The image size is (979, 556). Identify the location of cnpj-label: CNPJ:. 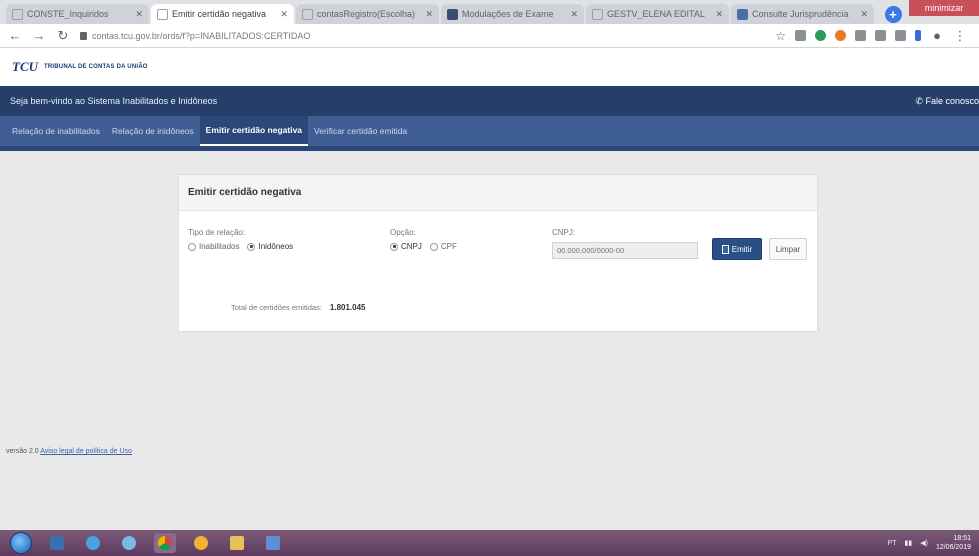
(564, 232).